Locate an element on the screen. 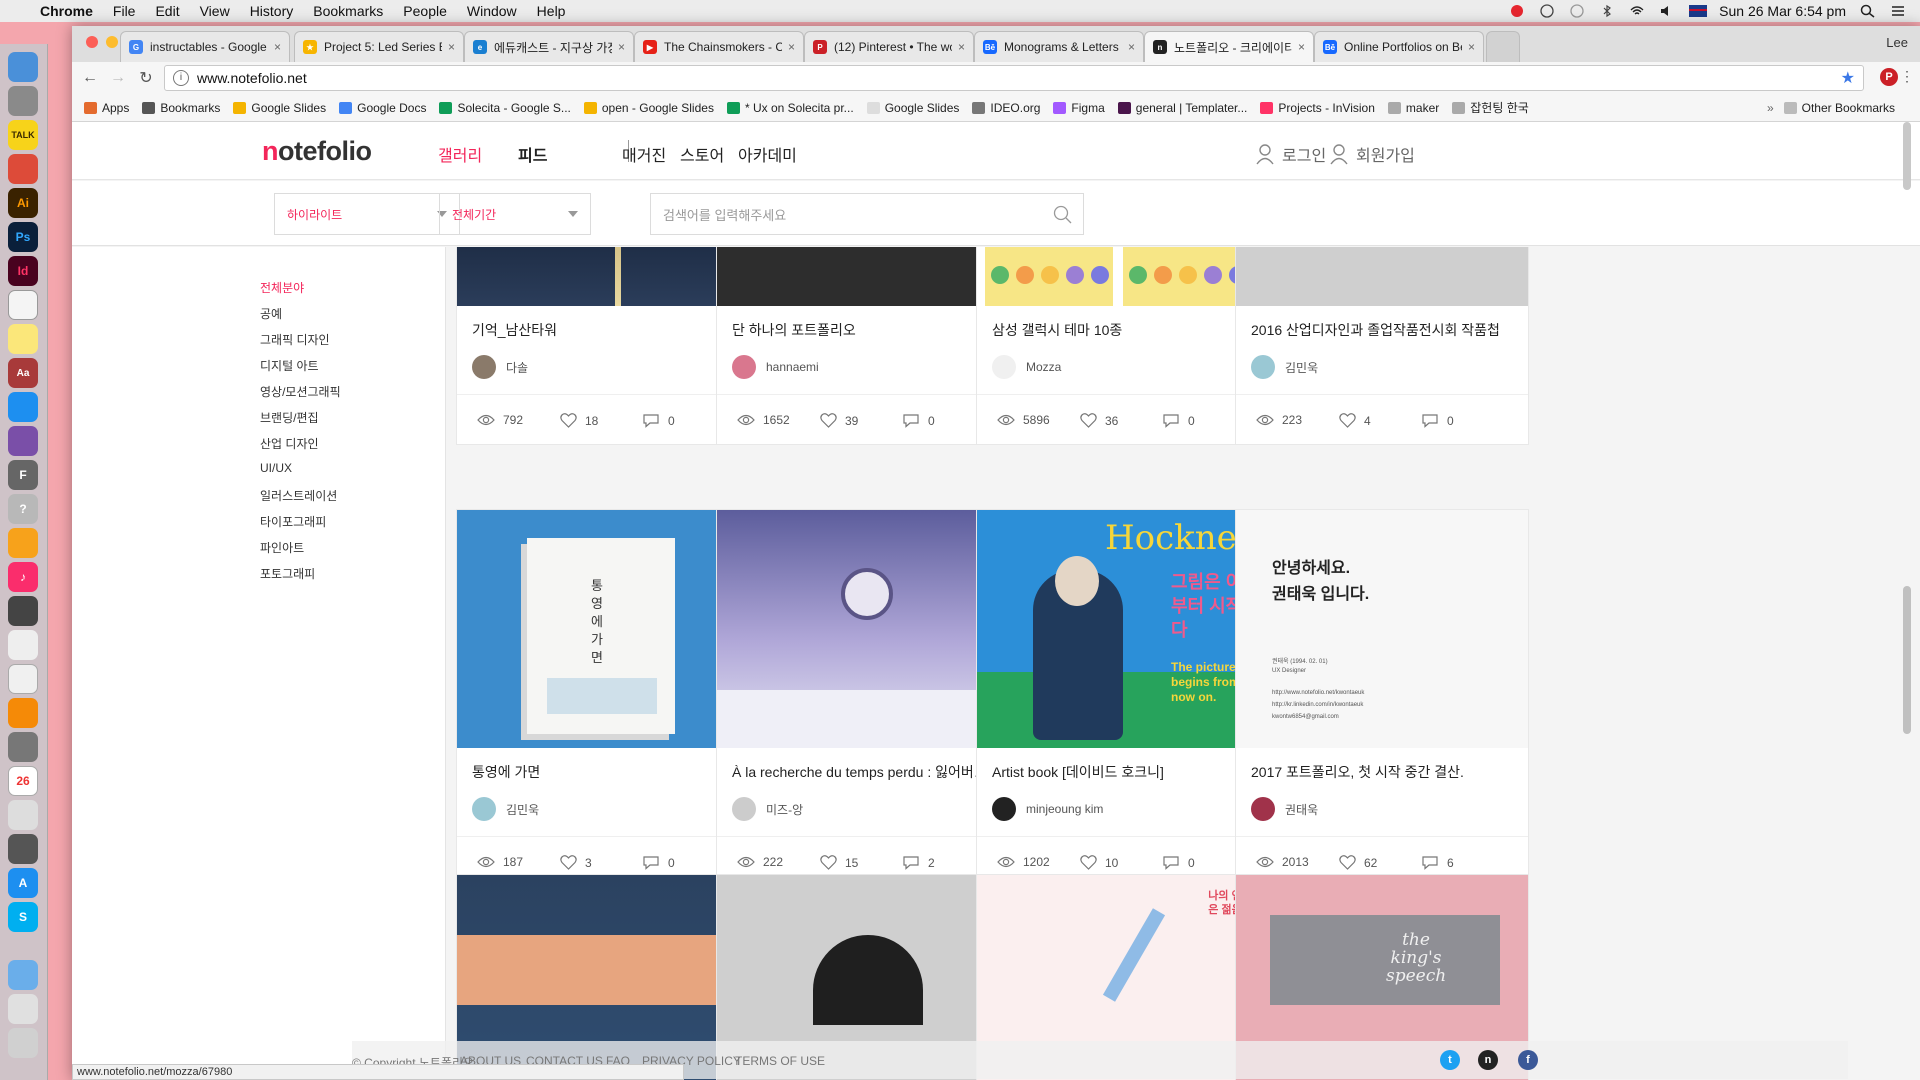  photos-icon is located at coordinates (23, 543).